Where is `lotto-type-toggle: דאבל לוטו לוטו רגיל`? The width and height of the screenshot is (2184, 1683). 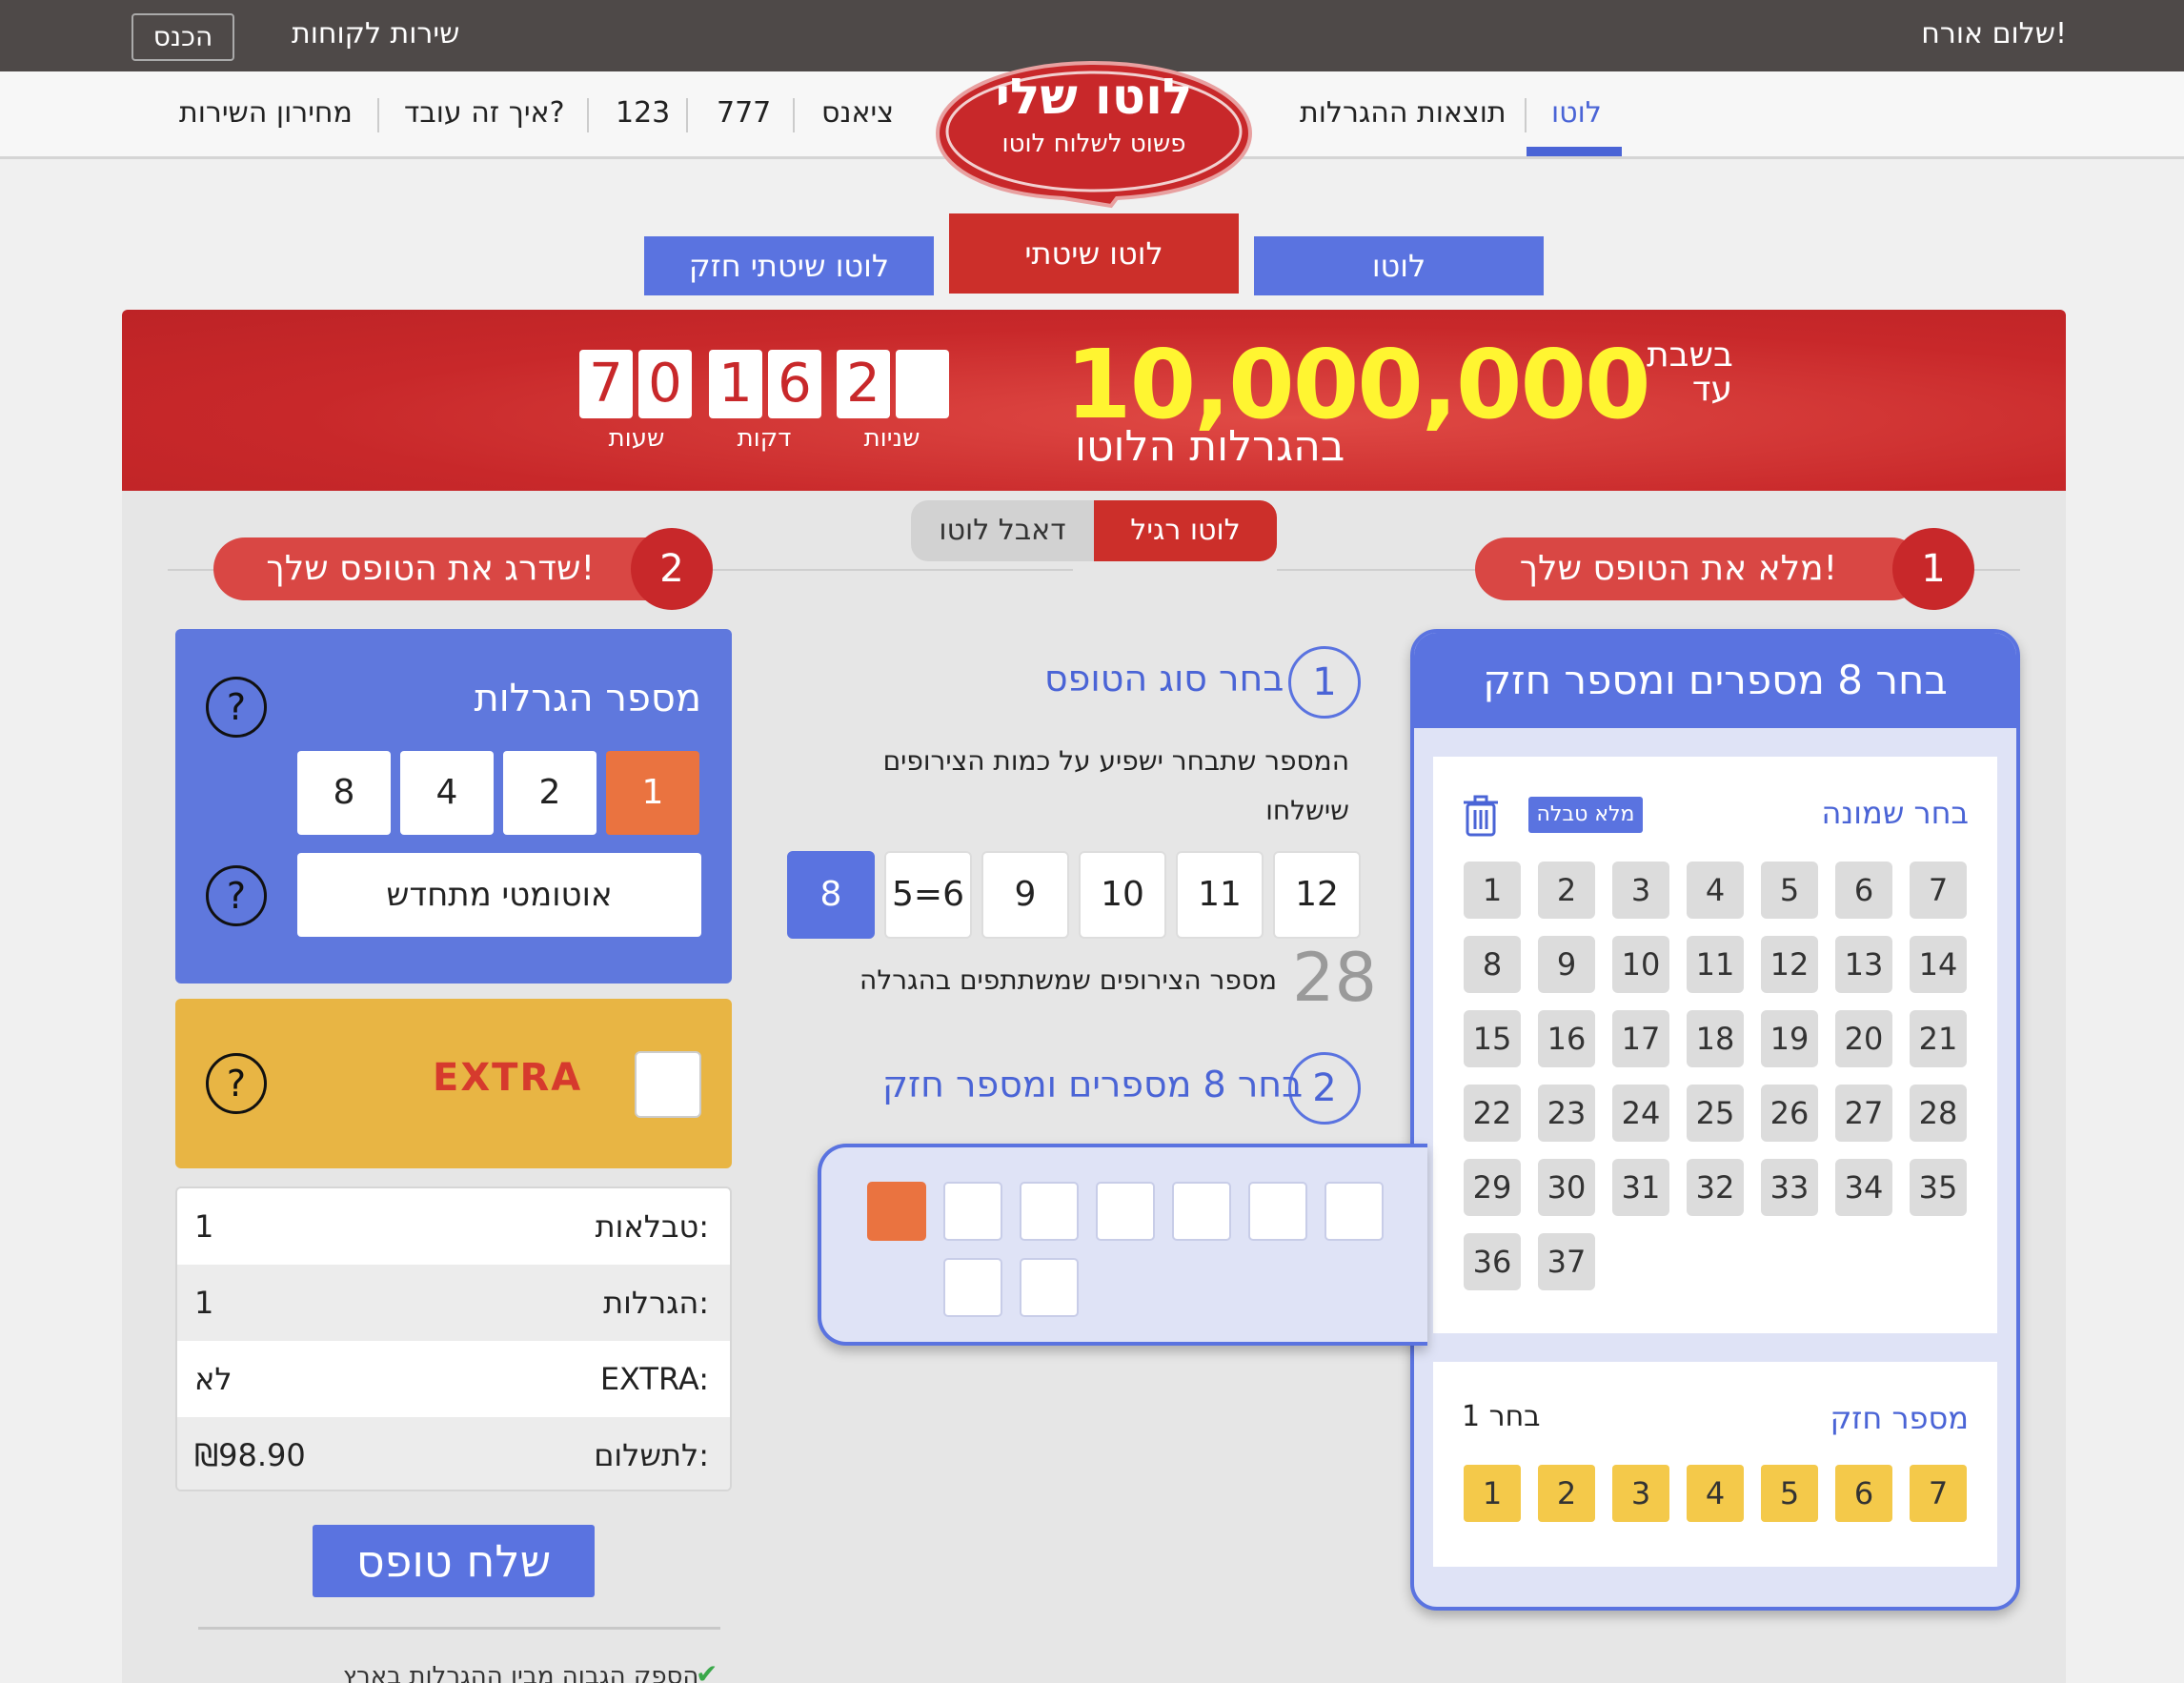 lotto-type-toggle: דאבל לוטו לוטו רגיל is located at coordinates (1094, 530).